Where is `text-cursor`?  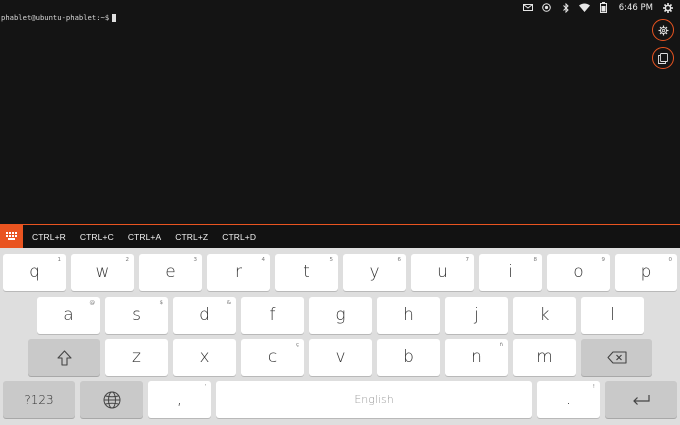
text-cursor is located at coordinates (114, 17).